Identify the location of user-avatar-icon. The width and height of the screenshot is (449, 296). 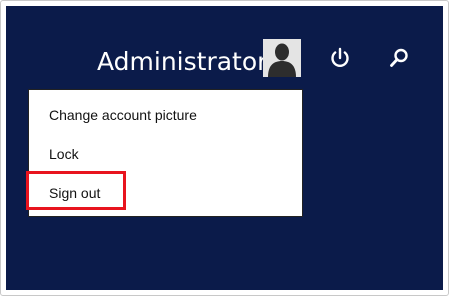
(282, 58).